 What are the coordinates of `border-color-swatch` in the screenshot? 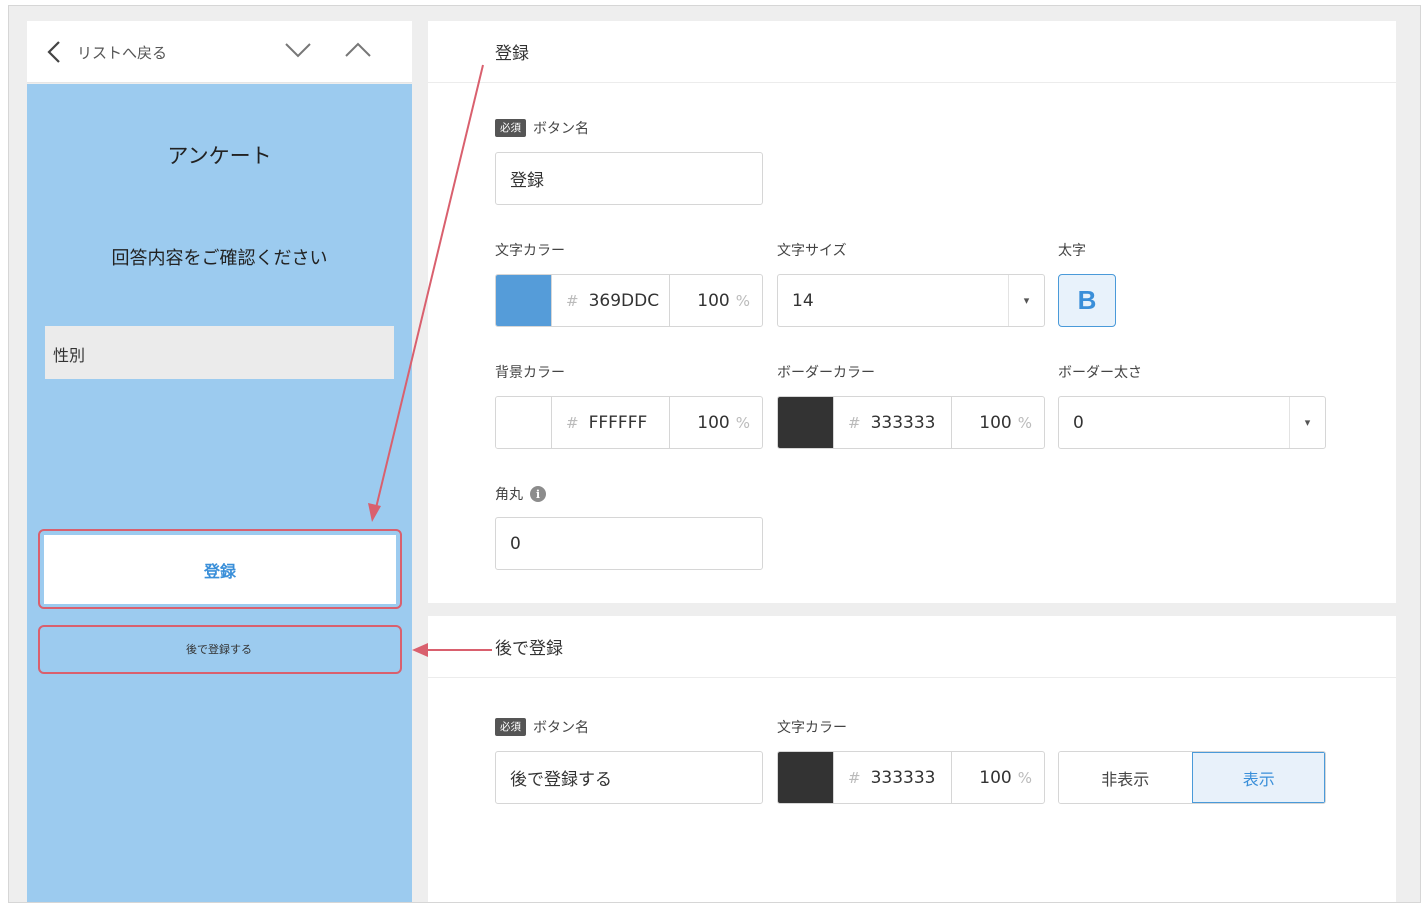 It's located at (806, 422).